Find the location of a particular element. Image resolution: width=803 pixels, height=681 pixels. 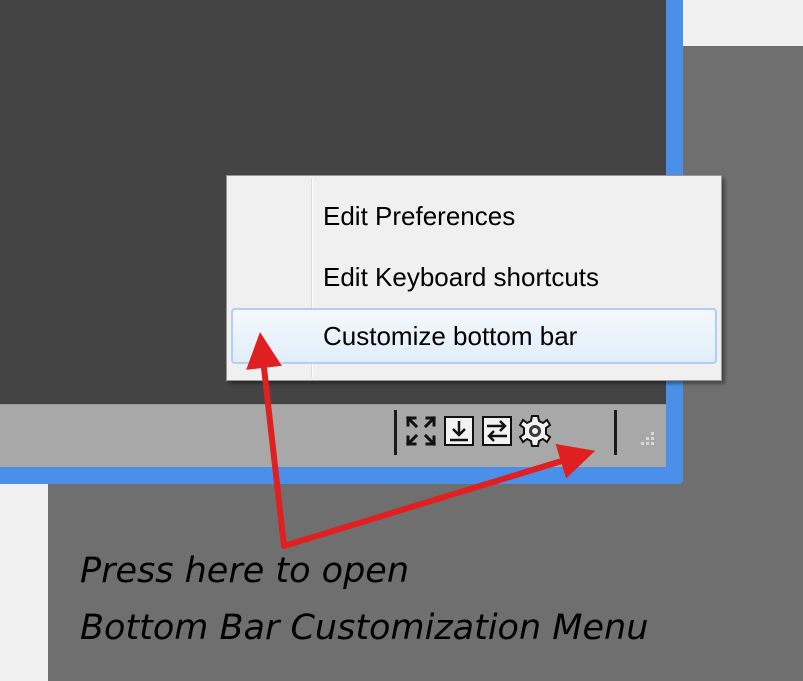

bottom-bar is located at coordinates (333, 435).